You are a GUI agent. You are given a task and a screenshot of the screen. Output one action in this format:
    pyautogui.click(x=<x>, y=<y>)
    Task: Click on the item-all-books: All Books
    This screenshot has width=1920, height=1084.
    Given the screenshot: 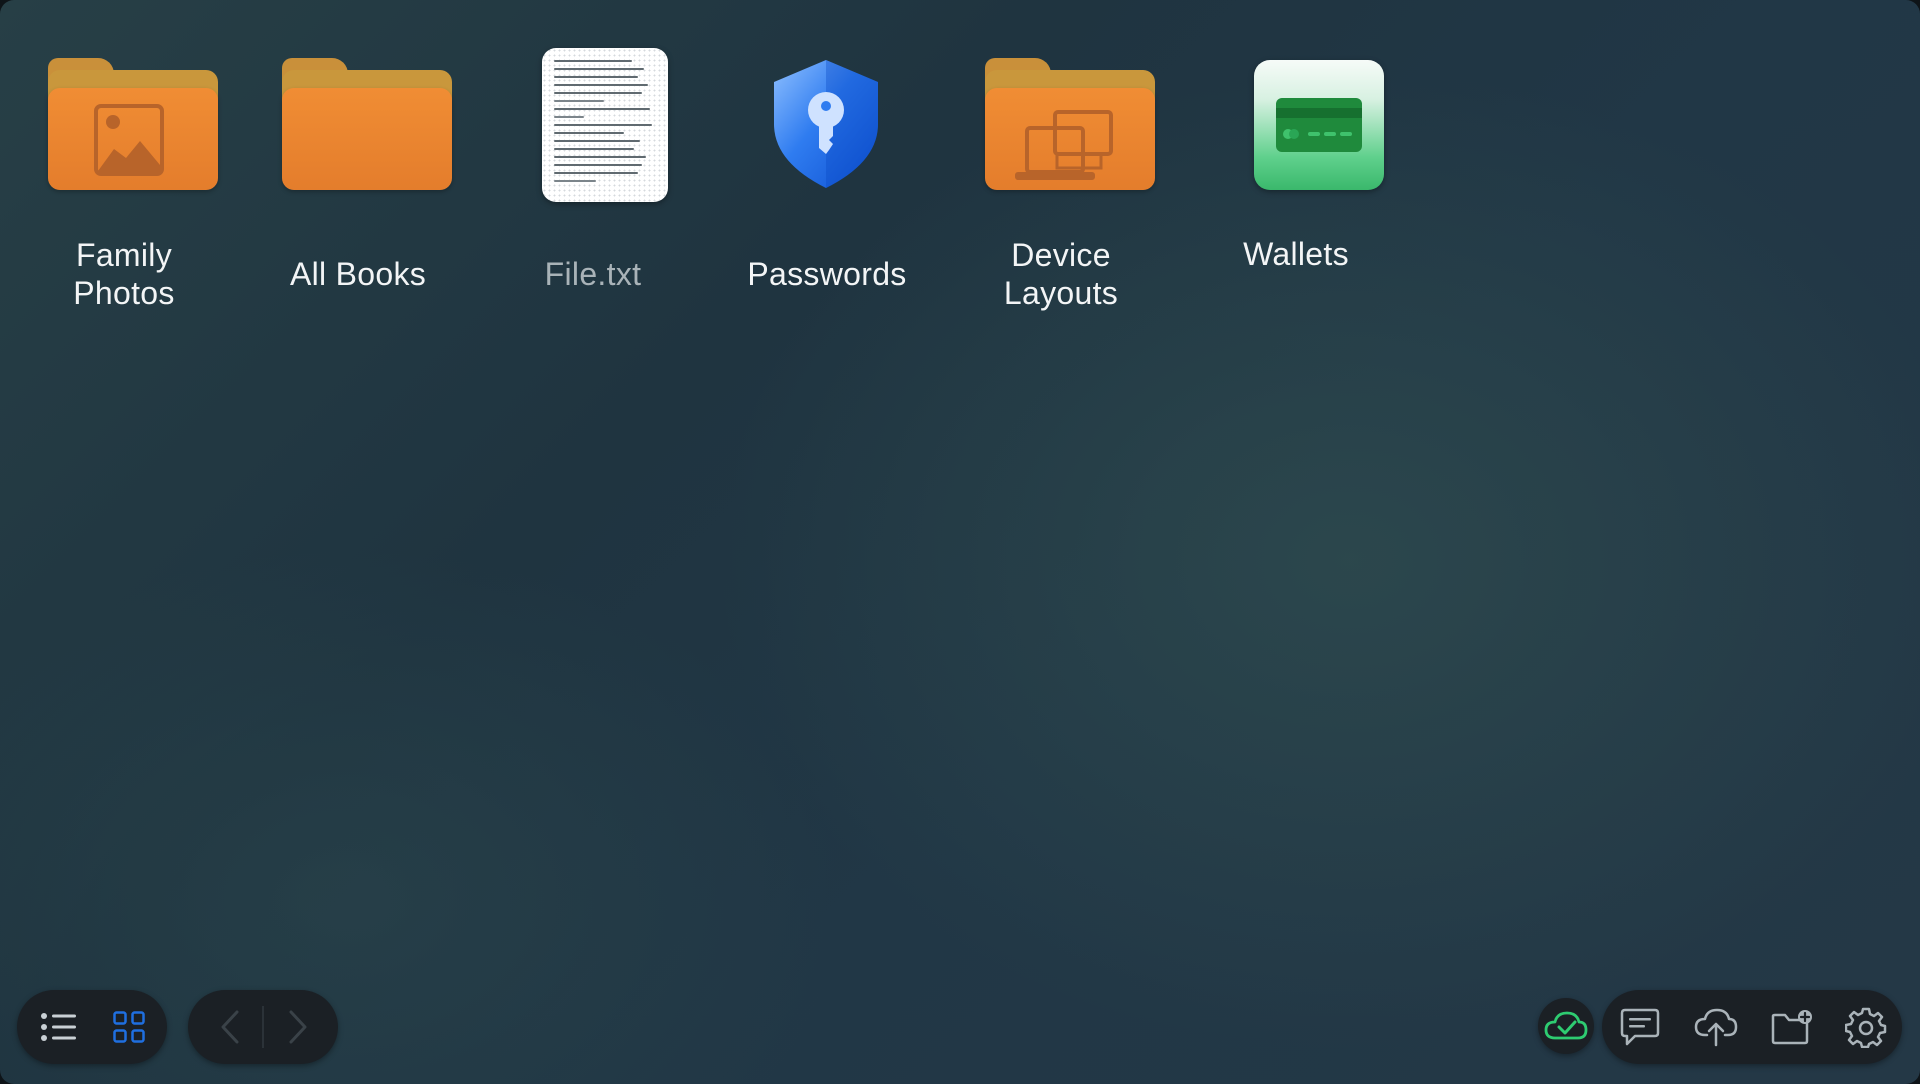 What is the action you would take?
    pyautogui.click(x=358, y=185)
    